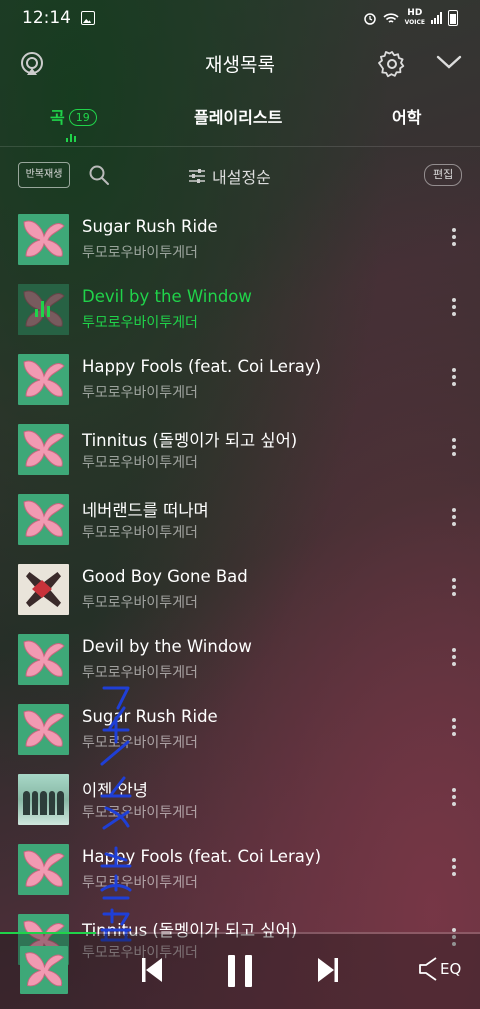 This screenshot has height=1009, width=480. I want to click on gallery-notification-icon, so click(88, 18).